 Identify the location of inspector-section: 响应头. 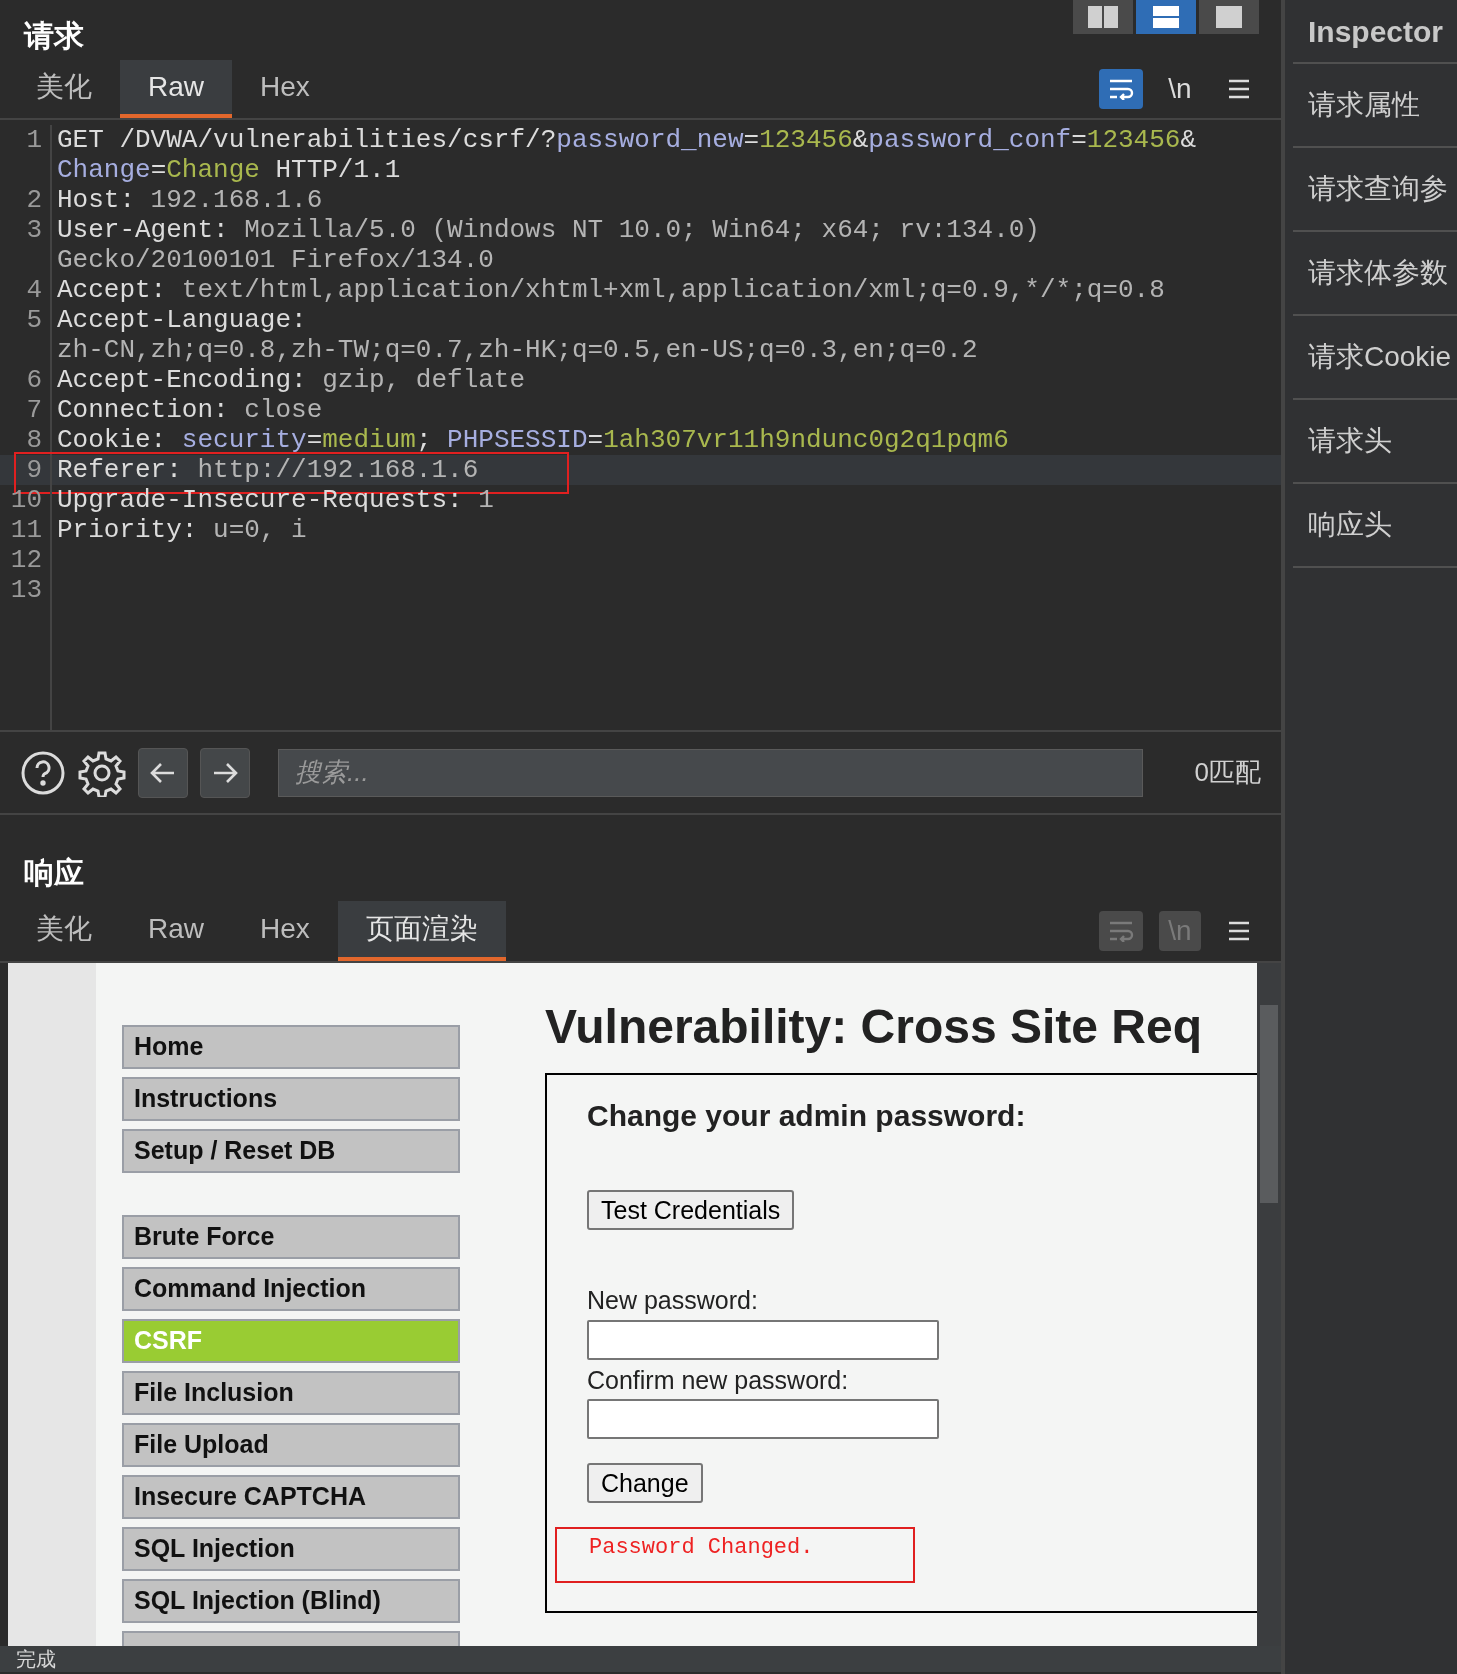
(1350, 525).